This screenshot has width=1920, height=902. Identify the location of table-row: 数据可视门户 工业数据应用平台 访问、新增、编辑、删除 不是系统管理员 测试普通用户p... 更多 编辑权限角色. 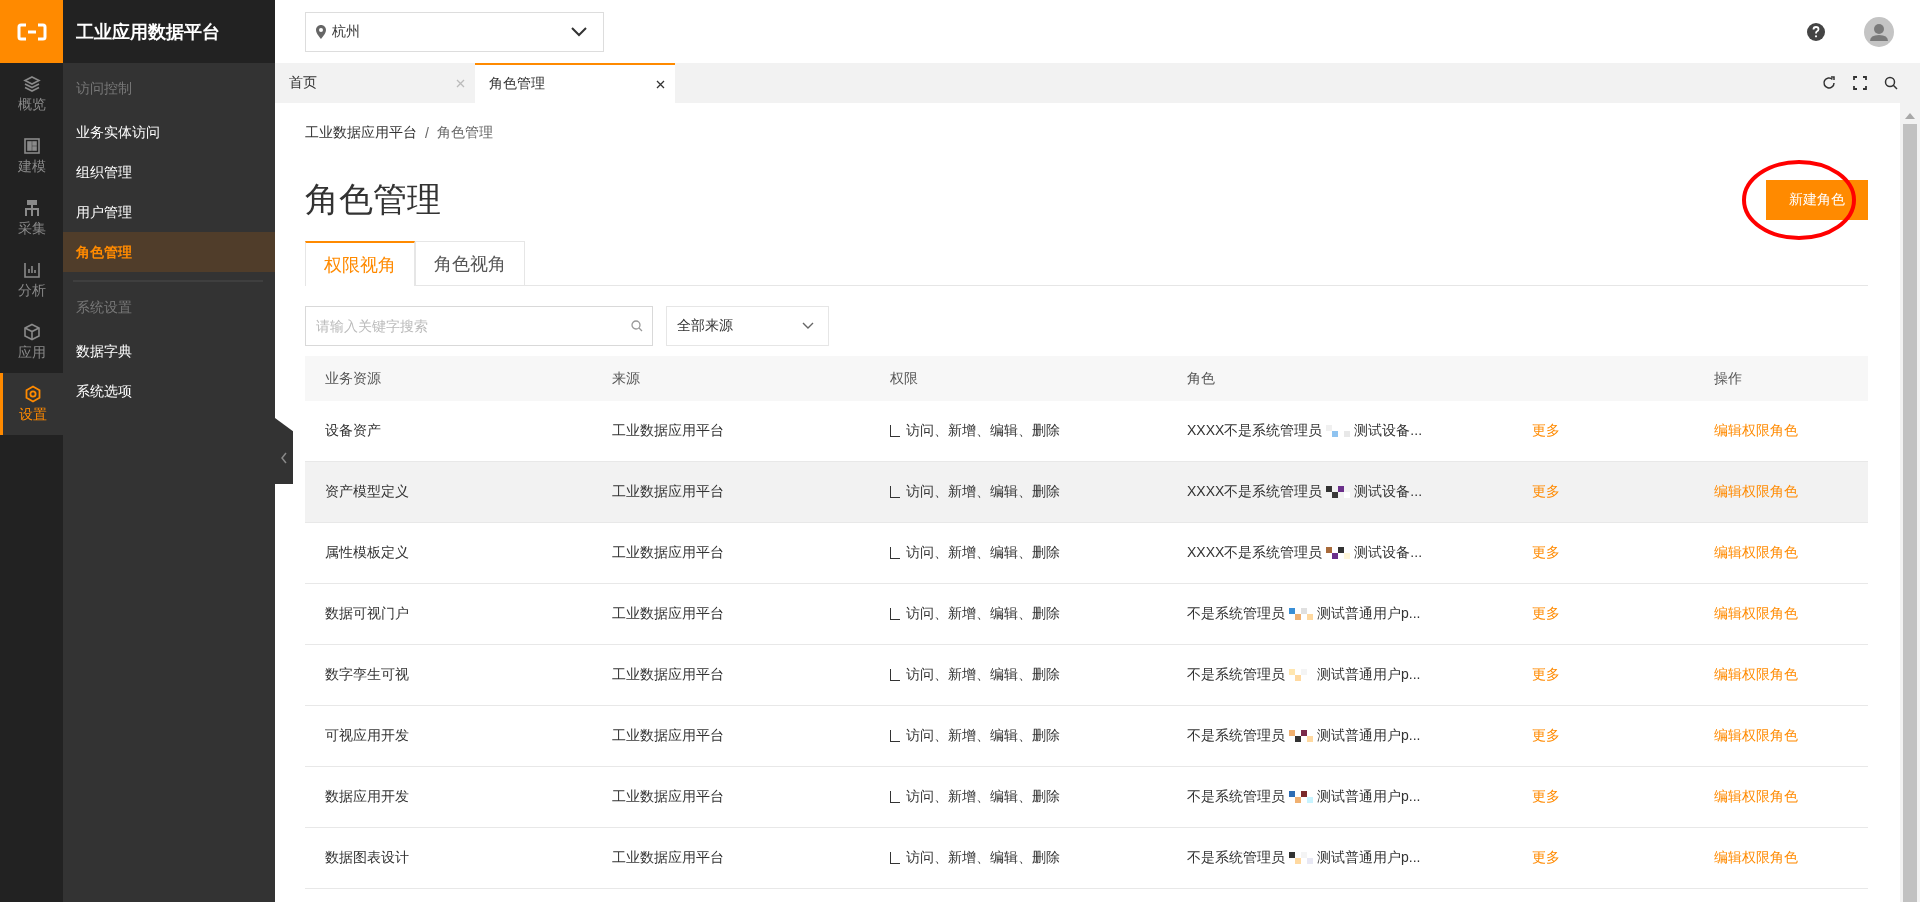
(1086, 614).